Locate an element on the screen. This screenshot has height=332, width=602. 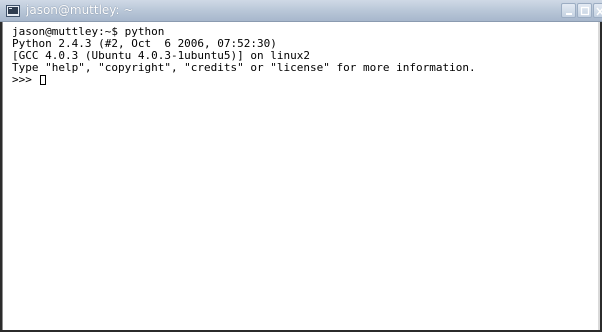
minimize-icon is located at coordinates (569, 14).